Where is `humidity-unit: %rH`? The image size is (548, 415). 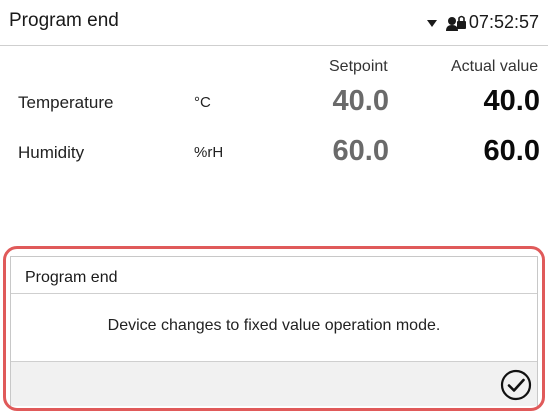
humidity-unit: %rH is located at coordinates (209, 152).